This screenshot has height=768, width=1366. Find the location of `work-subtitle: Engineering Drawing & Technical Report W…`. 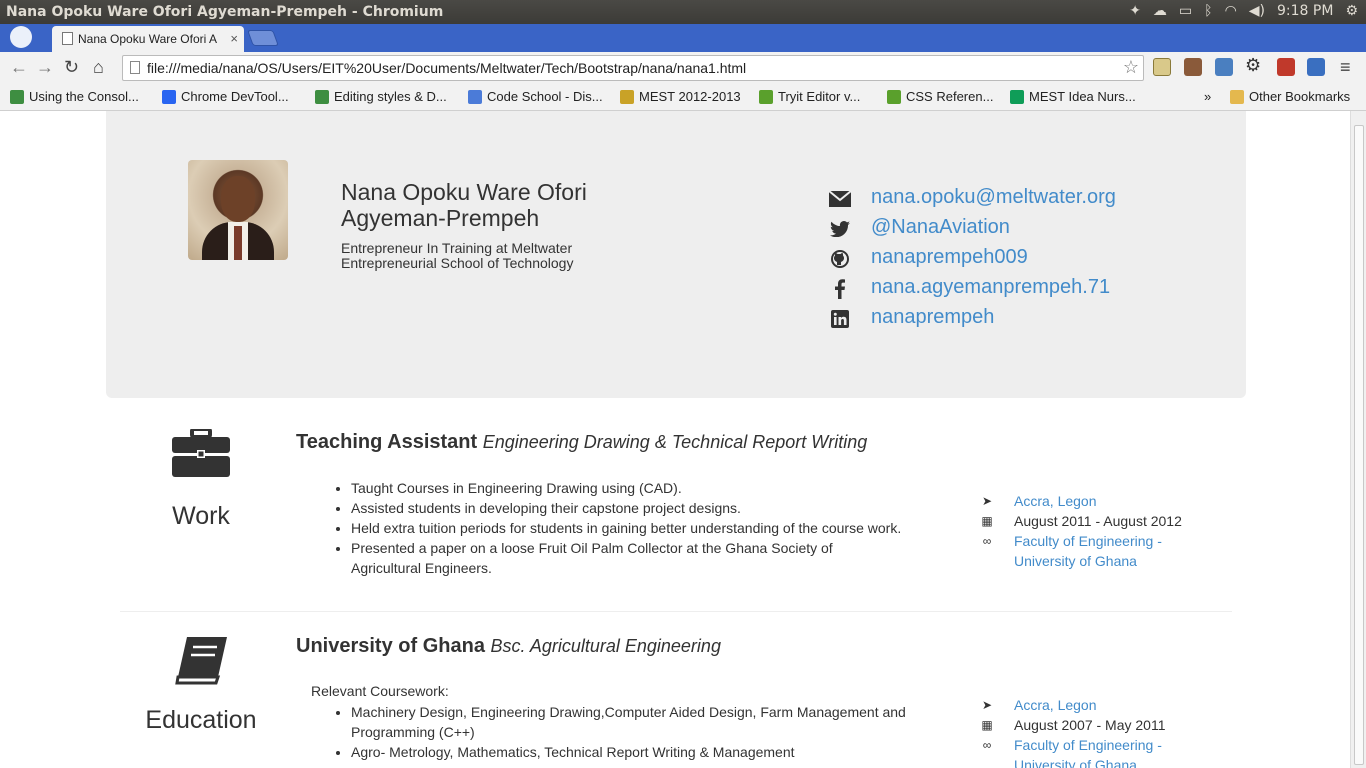

work-subtitle: Engineering Drawing & Technical Report W… is located at coordinates (675, 442).